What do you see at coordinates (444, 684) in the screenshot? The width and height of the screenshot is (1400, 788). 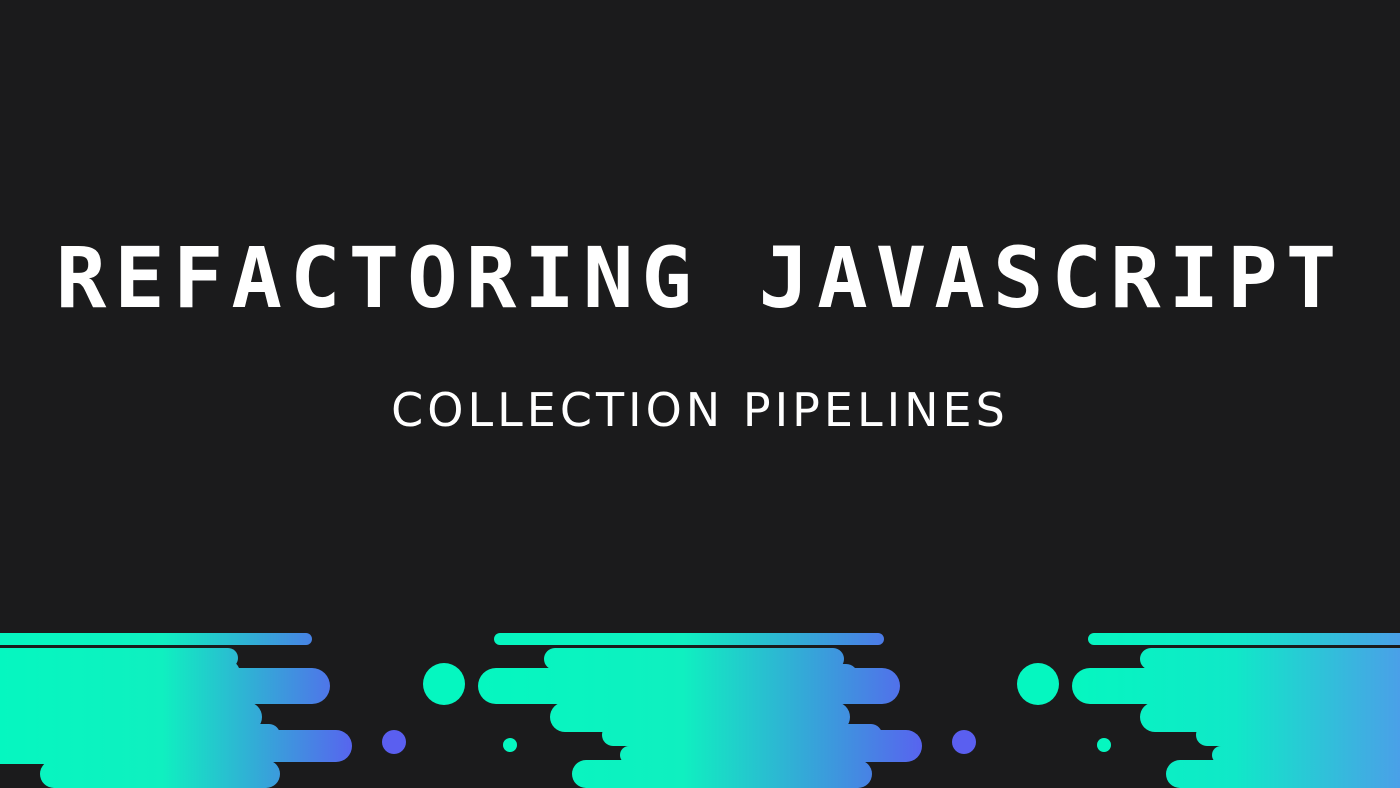 I see `dot-mint-large` at bounding box center [444, 684].